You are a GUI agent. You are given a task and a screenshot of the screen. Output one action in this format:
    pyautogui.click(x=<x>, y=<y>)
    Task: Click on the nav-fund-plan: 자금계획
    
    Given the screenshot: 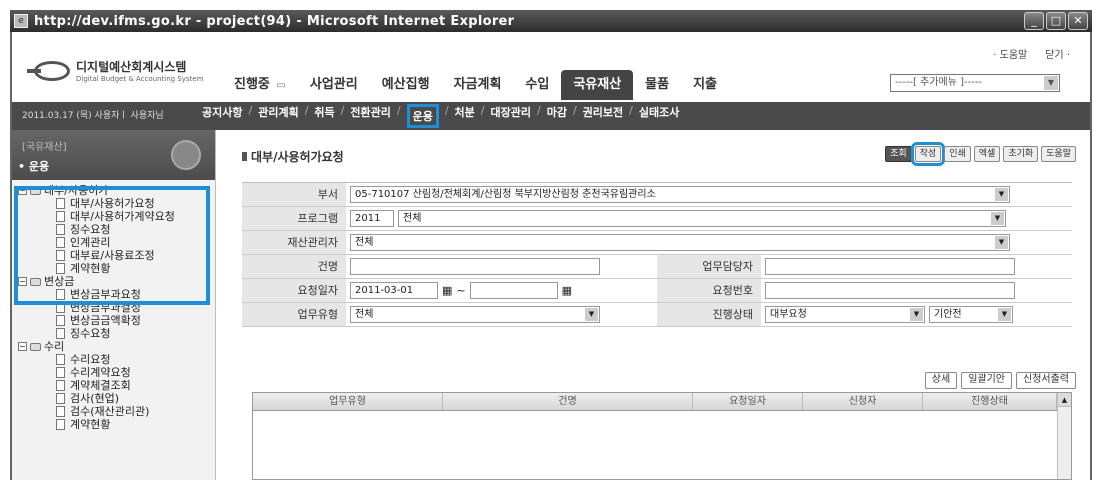 What is the action you would take?
    pyautogui.click(x=478, y=85)
    